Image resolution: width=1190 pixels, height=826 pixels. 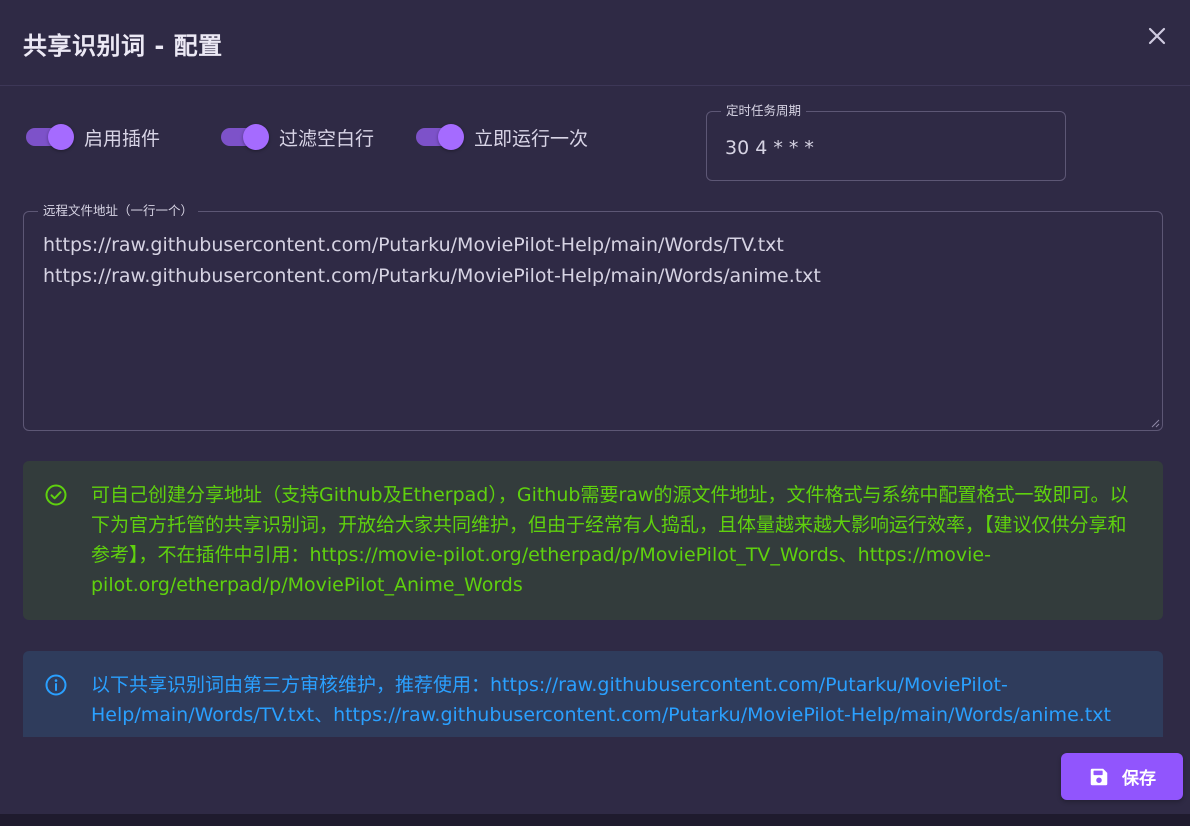 I want to click on info-circle-icon, so click(x=56, y=685).